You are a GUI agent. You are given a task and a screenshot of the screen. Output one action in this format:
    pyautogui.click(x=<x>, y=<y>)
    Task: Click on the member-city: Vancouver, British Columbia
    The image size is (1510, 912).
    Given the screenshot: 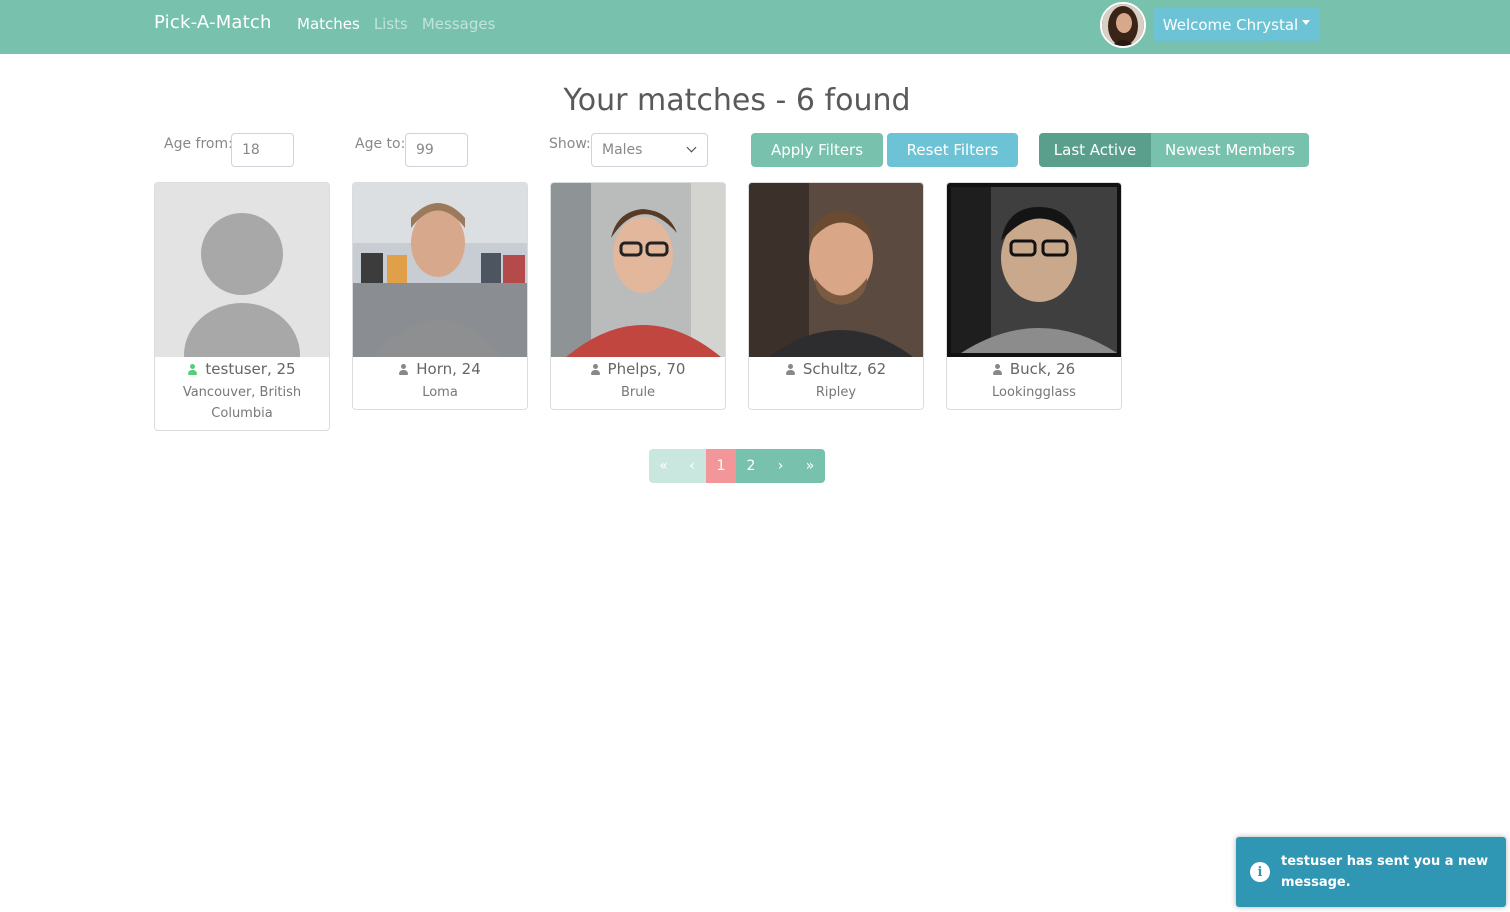 What is the action you would take?
    pyautogui.click(x=242, y=403)
    